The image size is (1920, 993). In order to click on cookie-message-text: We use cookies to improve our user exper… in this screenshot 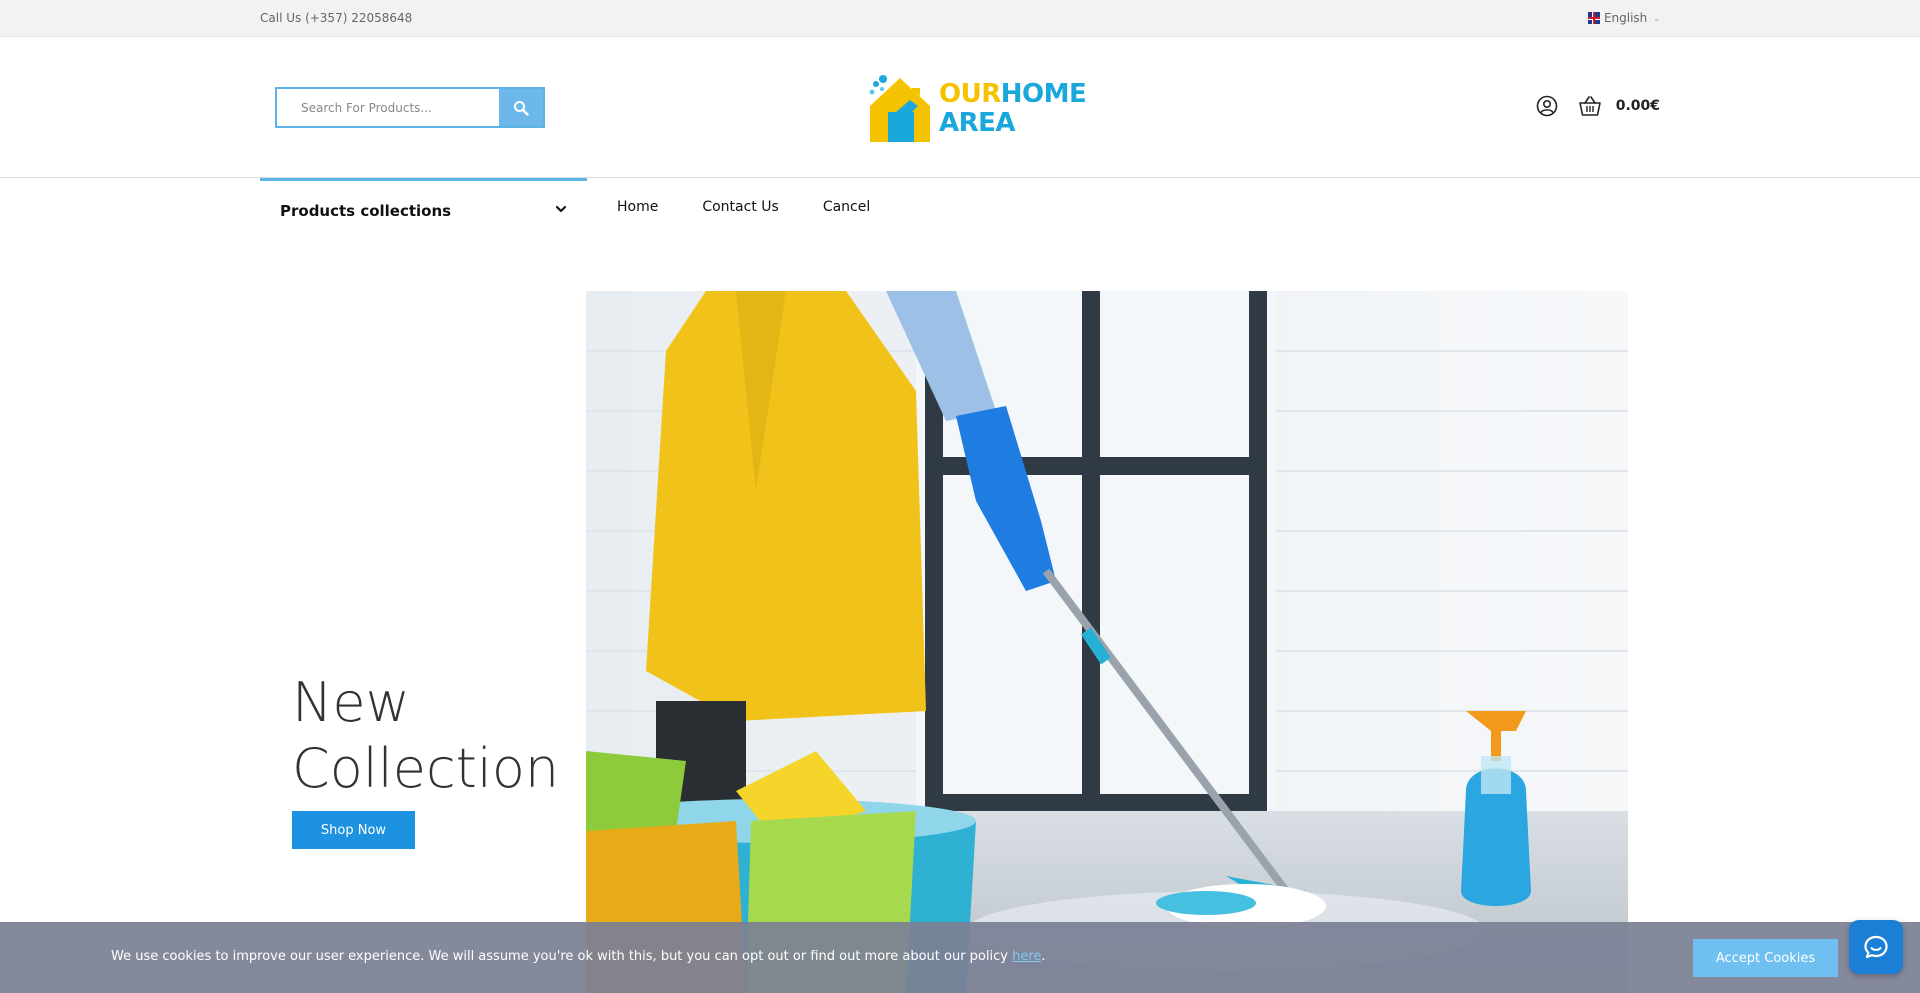, I will do `click(562, 956)`.